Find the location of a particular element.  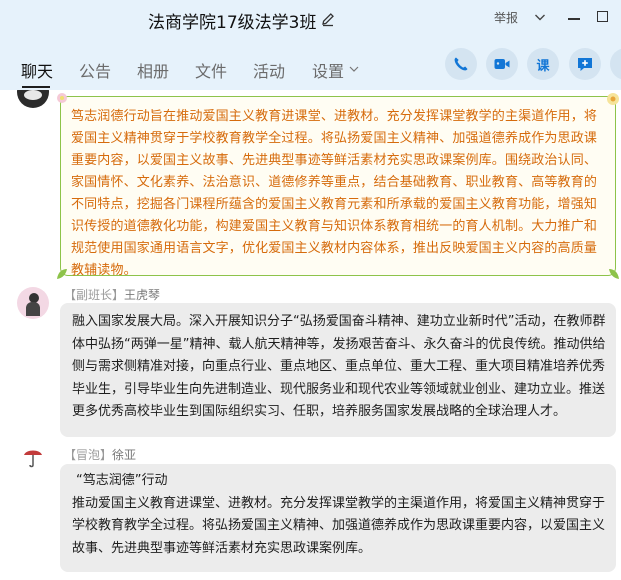

sender-name: 【冒泡】徐亚 is located at coordinates (100, 454).